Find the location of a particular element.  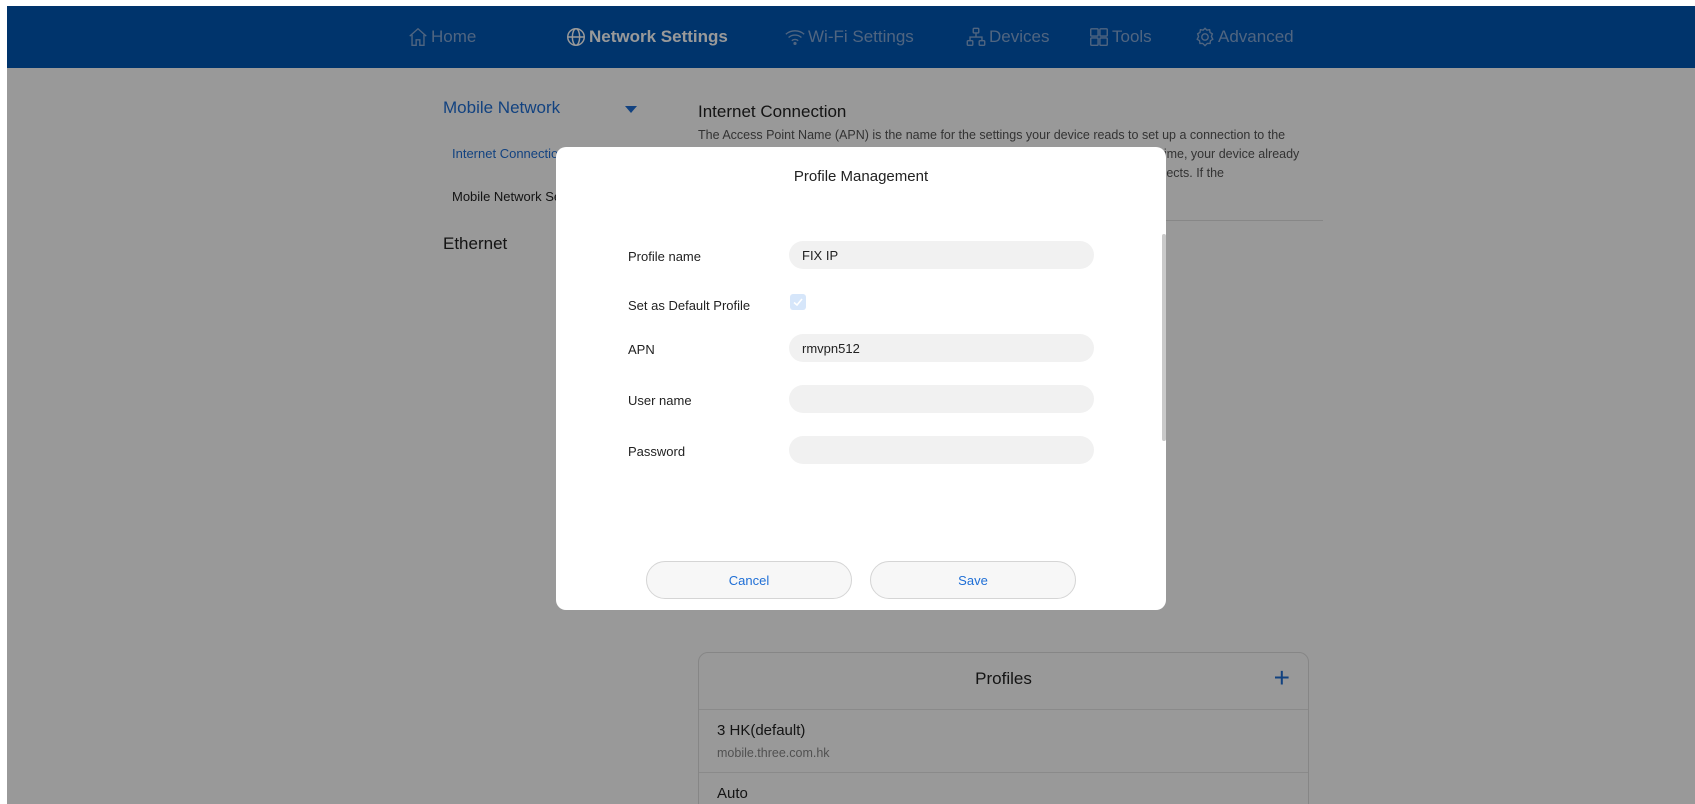

dialog-title: Profile Management is located at coordinates (861, 176).